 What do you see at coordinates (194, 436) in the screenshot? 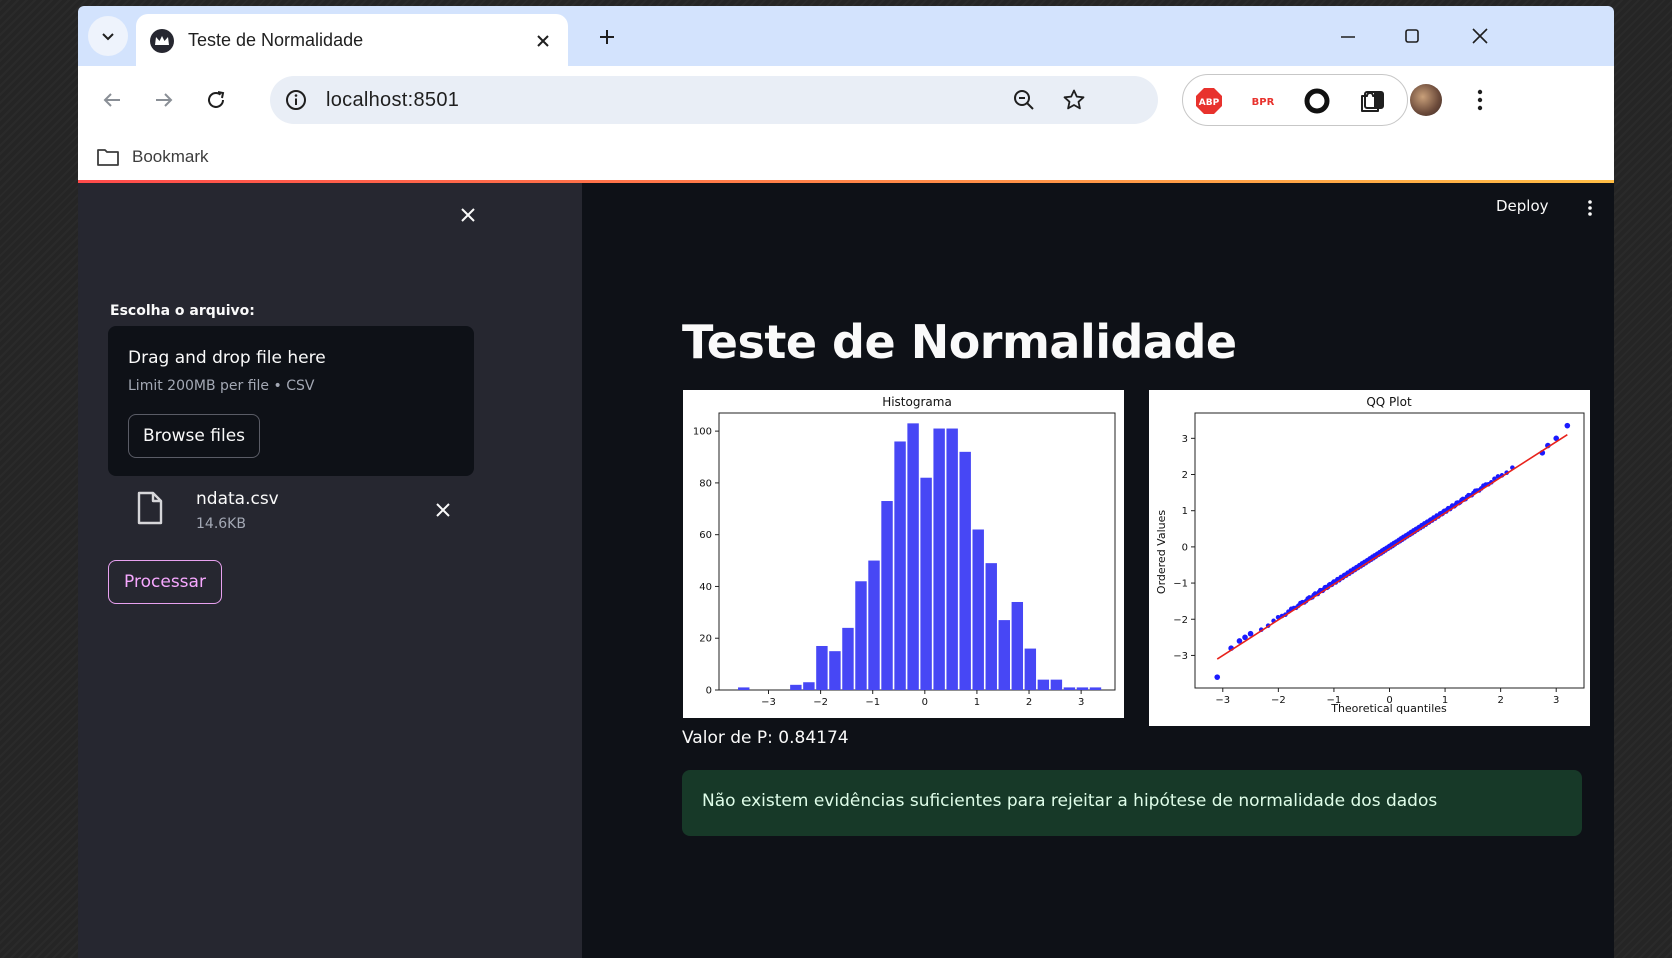
I see `browse-files-button: Browse files` at bounding box center [194, 436].